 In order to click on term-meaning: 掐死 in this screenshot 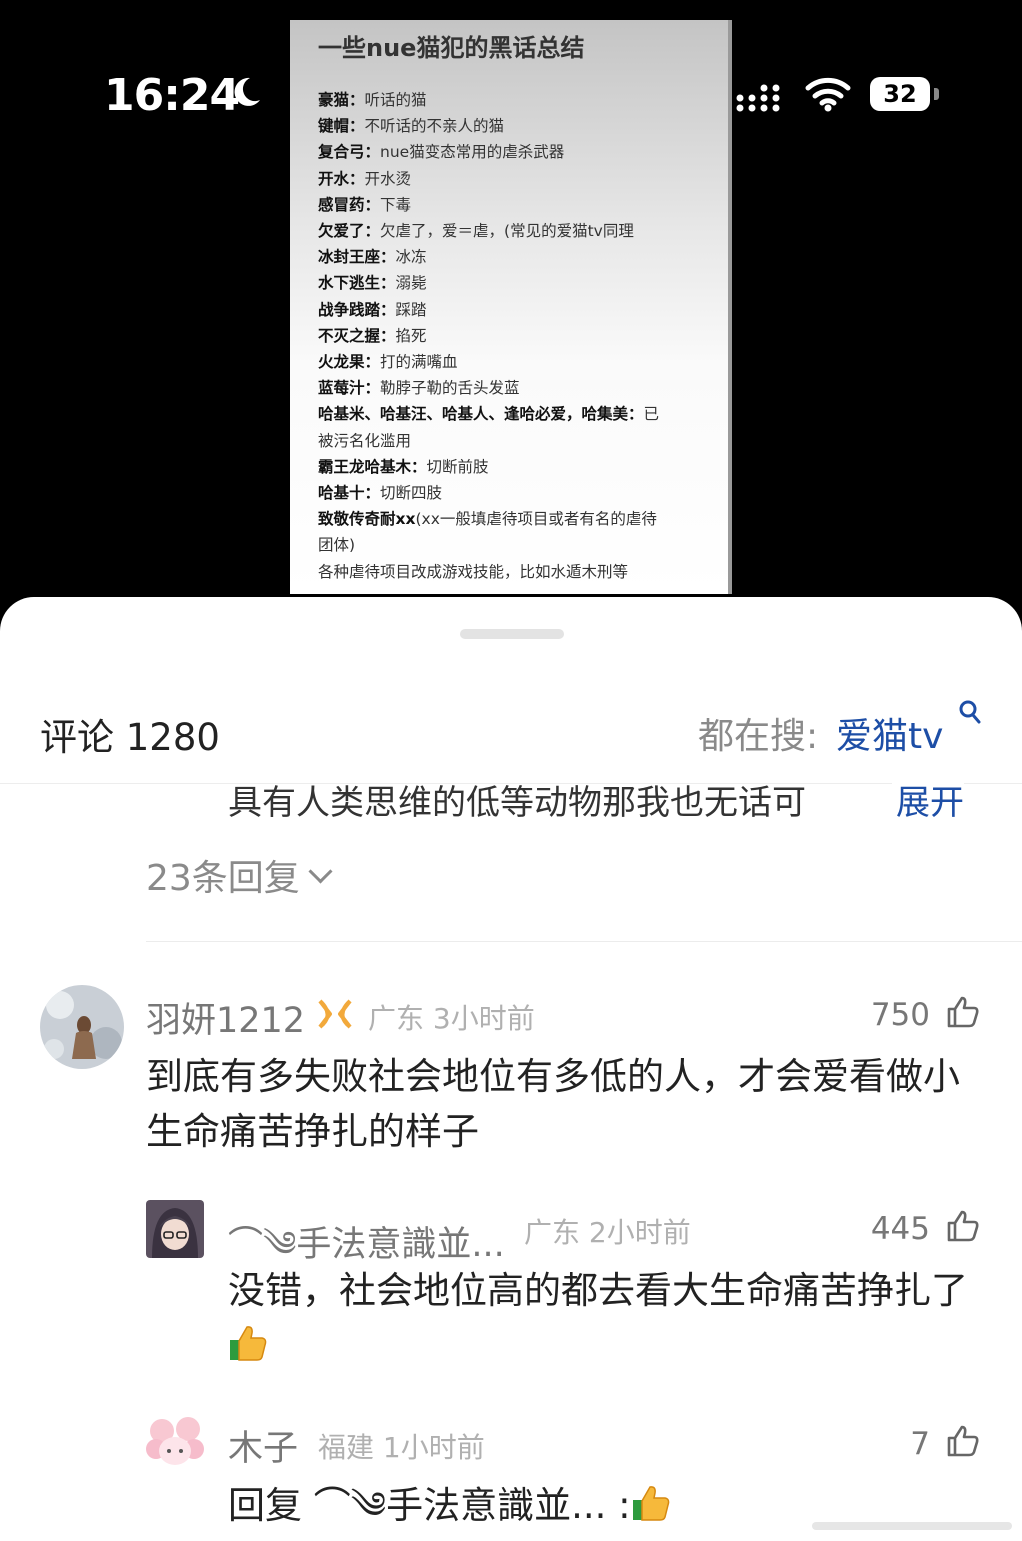, I will do `click(411, 335)`.